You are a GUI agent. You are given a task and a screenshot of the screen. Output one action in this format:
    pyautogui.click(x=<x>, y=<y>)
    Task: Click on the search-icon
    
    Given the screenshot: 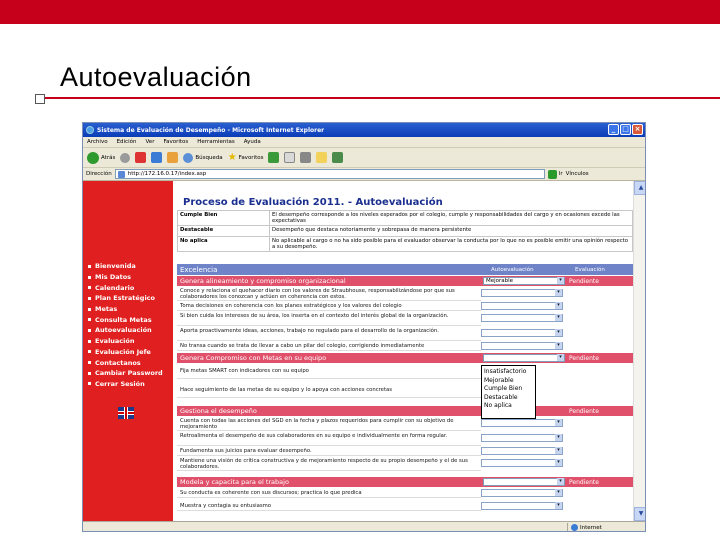 What is the action you would take?
    pyautogui.click(x=188, y=157)
    